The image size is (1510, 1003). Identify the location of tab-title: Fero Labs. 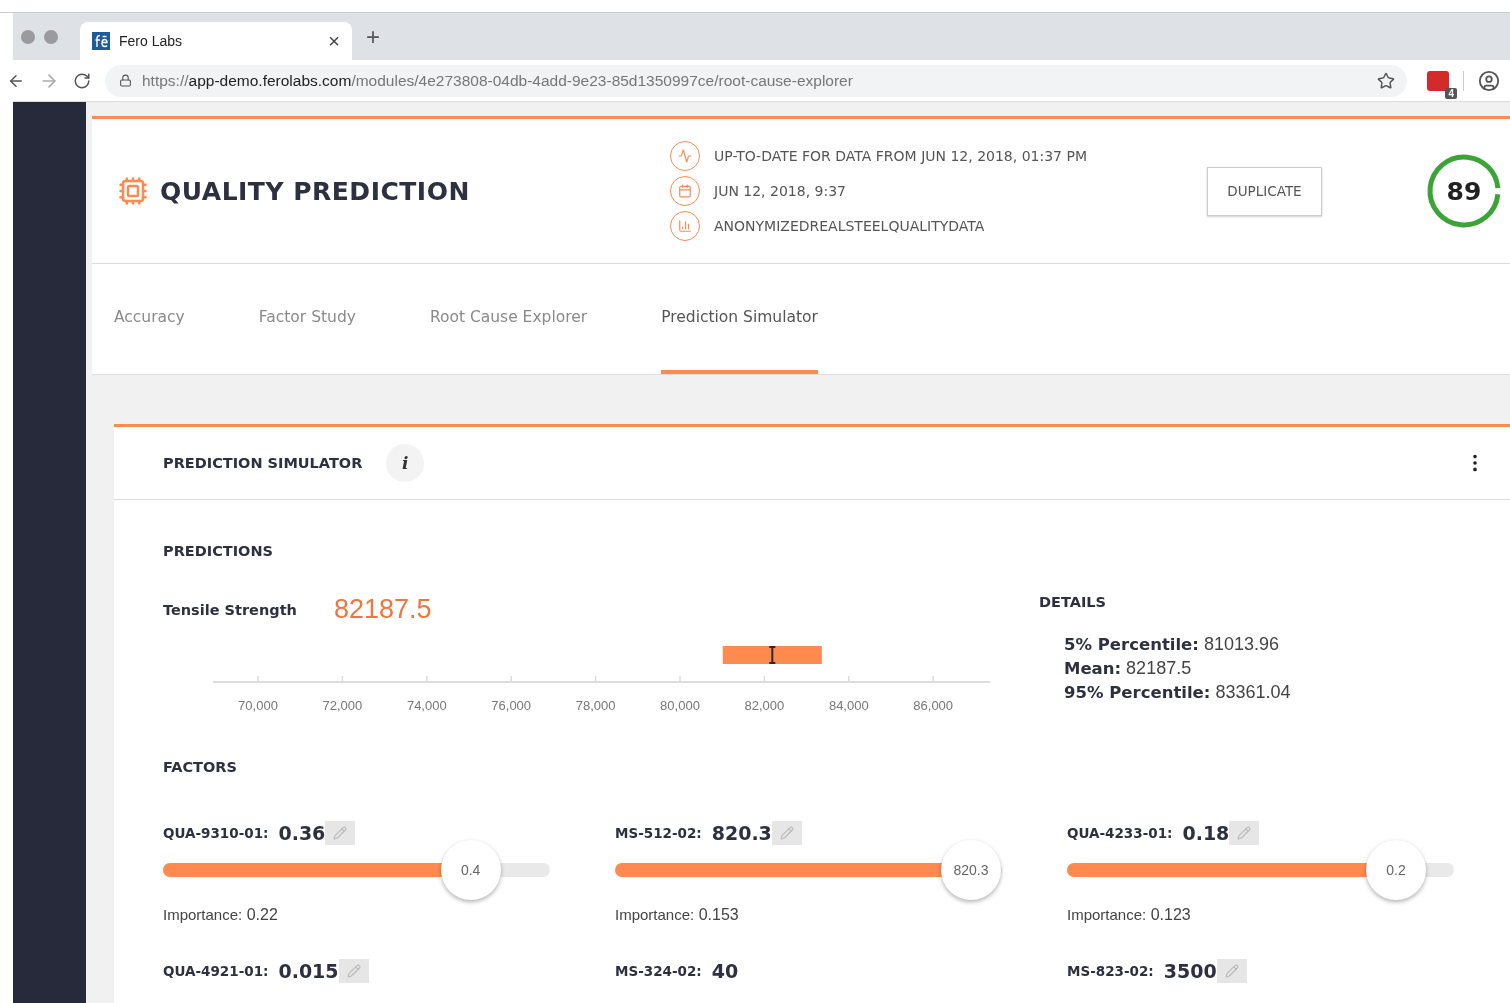
(151, 41).